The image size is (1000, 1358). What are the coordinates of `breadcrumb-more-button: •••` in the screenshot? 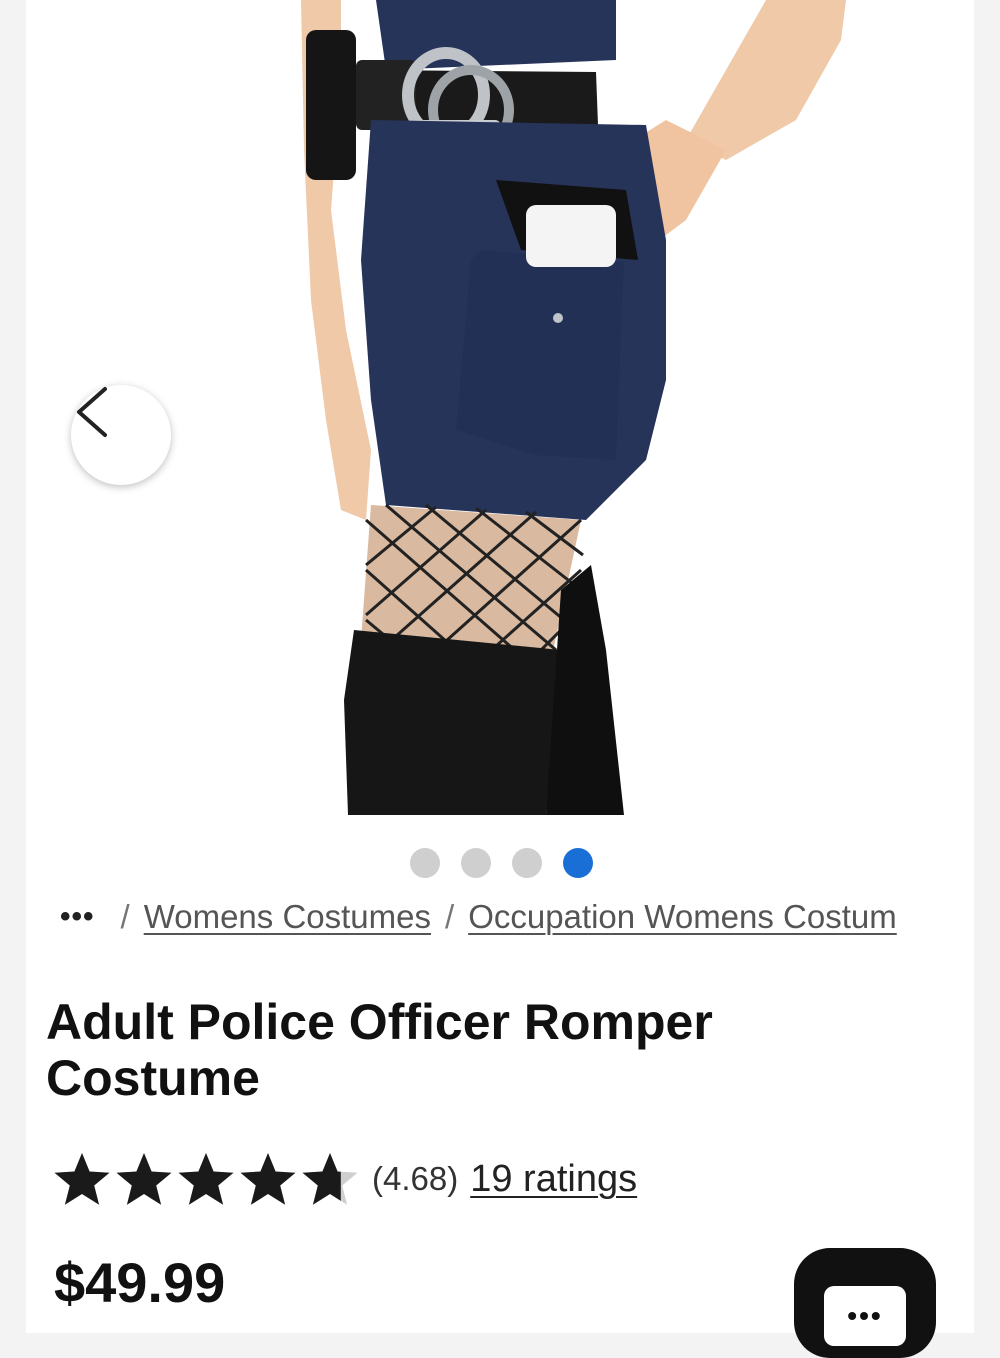 It's located at (77, 917).